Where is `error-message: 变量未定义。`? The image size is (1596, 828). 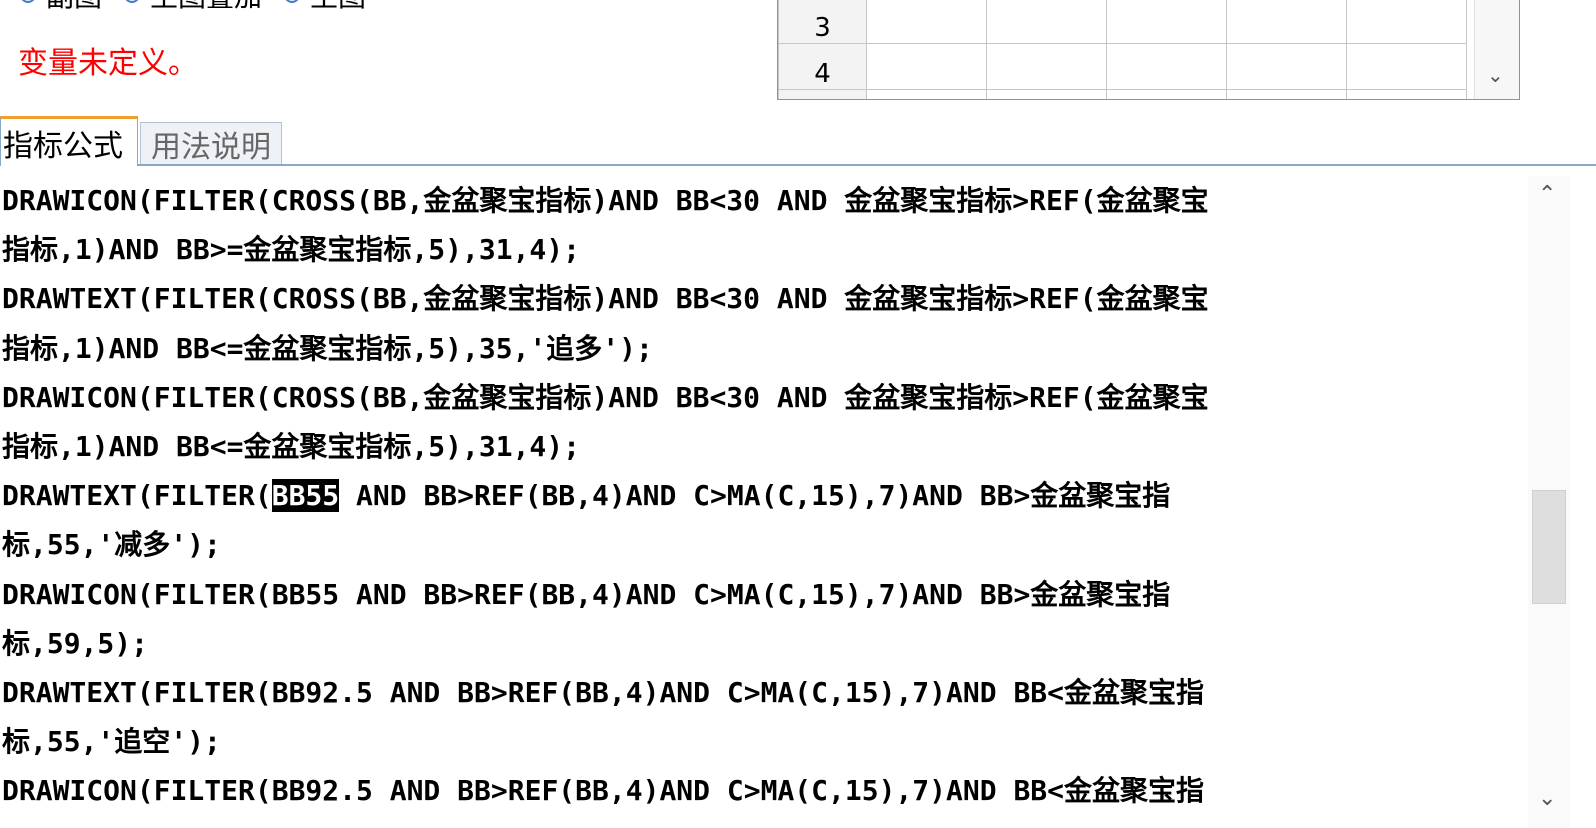
error-message: 变量未定义。 is located at coordinates (108, 63).